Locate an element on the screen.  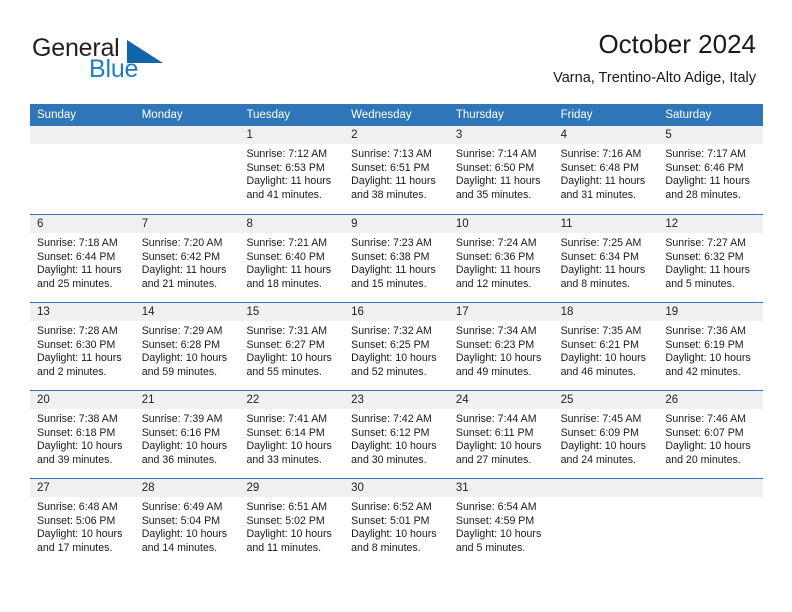
day-number: 15 is located at coordinates (292, 312).